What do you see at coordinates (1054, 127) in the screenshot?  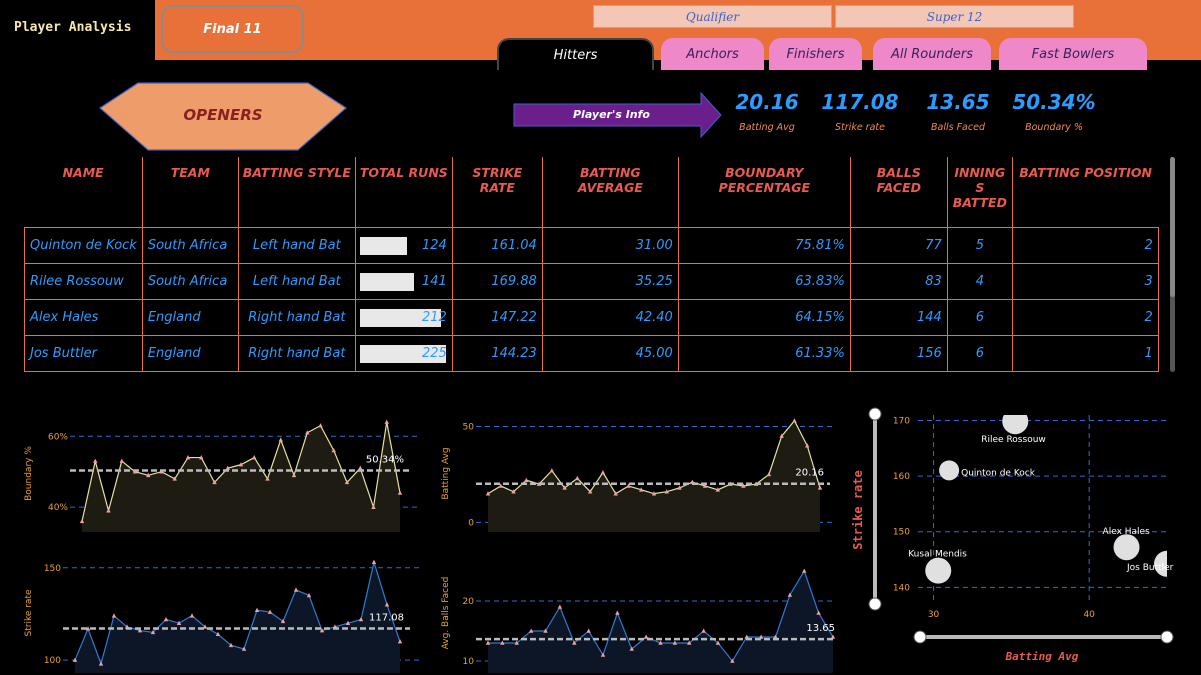 I see `kpi-boundary-label: Boundary %` at bounding box center [1054, 127].